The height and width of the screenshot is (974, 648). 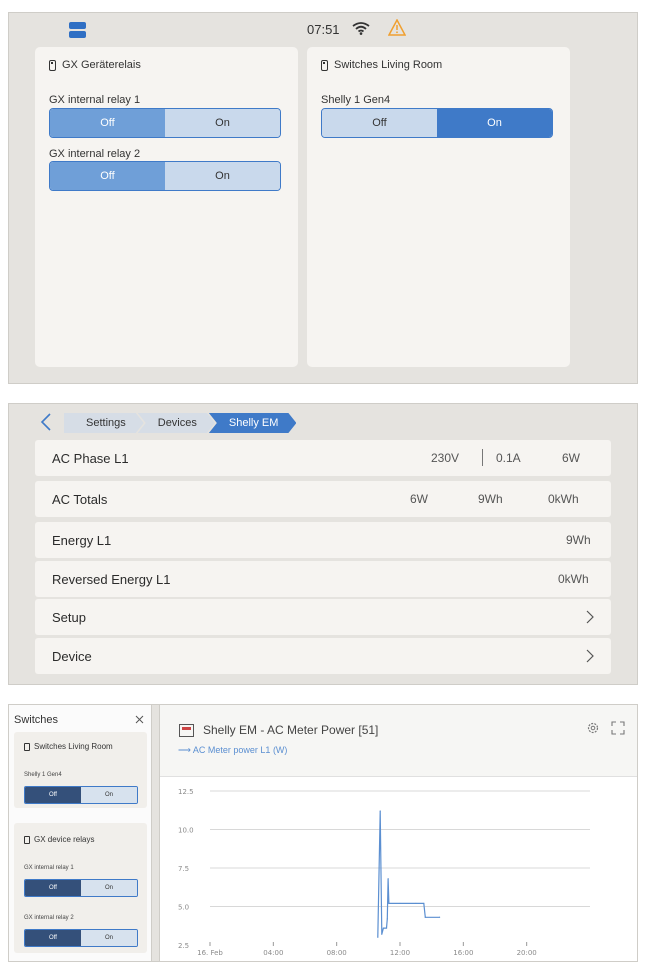 What do you see at coordinates (508, 458) in the screenshot?
I see `current-value: 0.1A` at bounding box center [508, 458].